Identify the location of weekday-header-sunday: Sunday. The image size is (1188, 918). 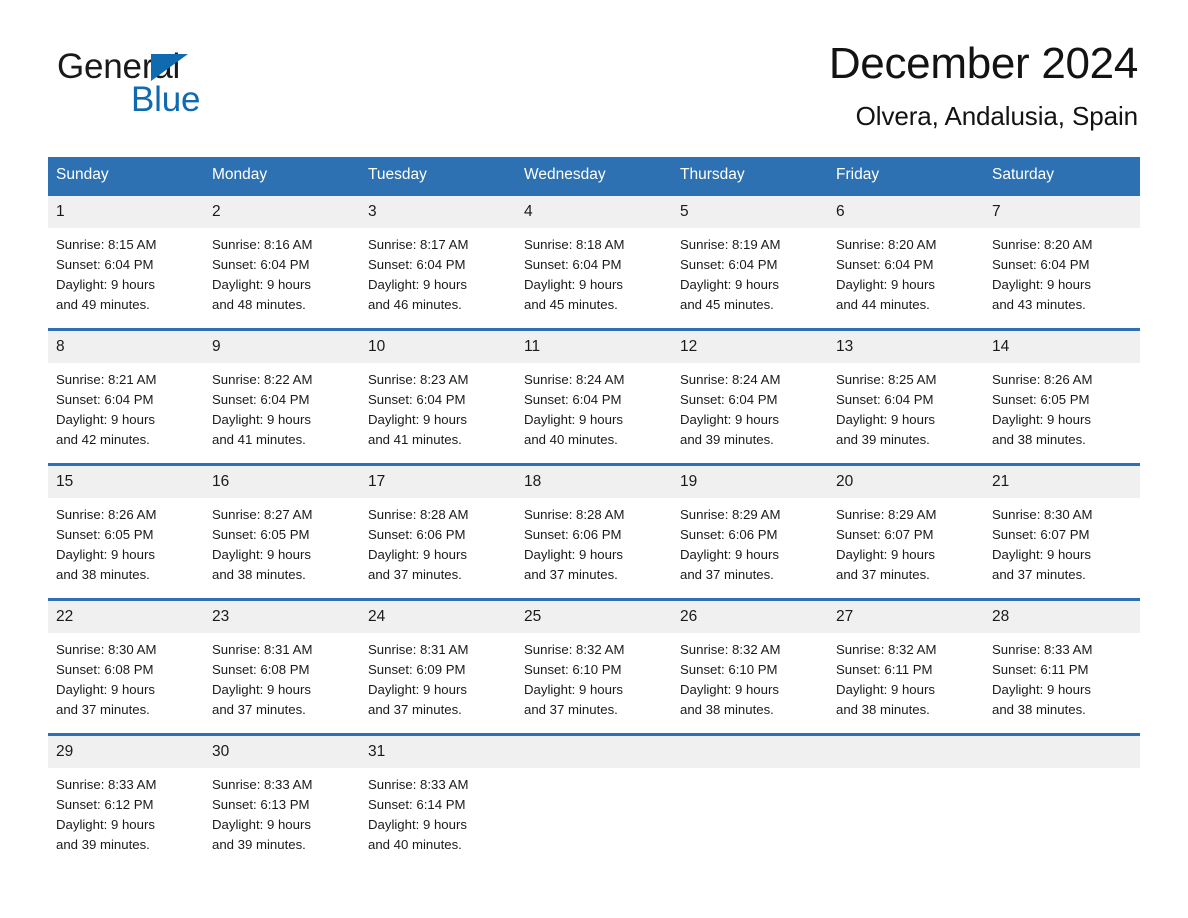
(126, 175).